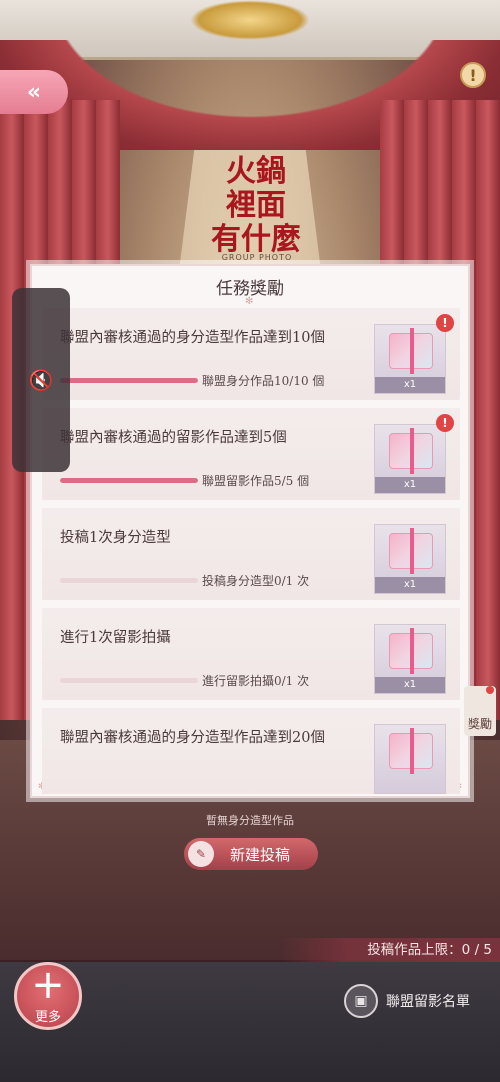  What do you see at coordinates (256, 239) in the screenshot?
I see `logo-line-3: 有什麼` at bounding box center [256, 239].